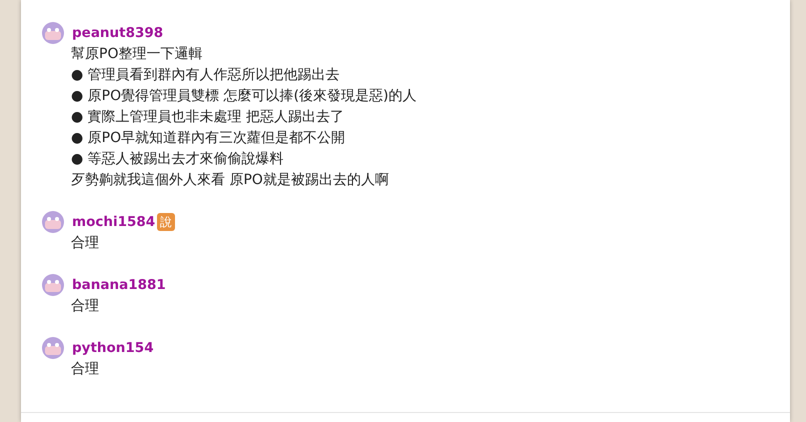  What do you see at coordinates (137, 54) in the screenshot?
I see `comment-line: 幫原PO整理一下邏輯` at bounding box center [137, 54].